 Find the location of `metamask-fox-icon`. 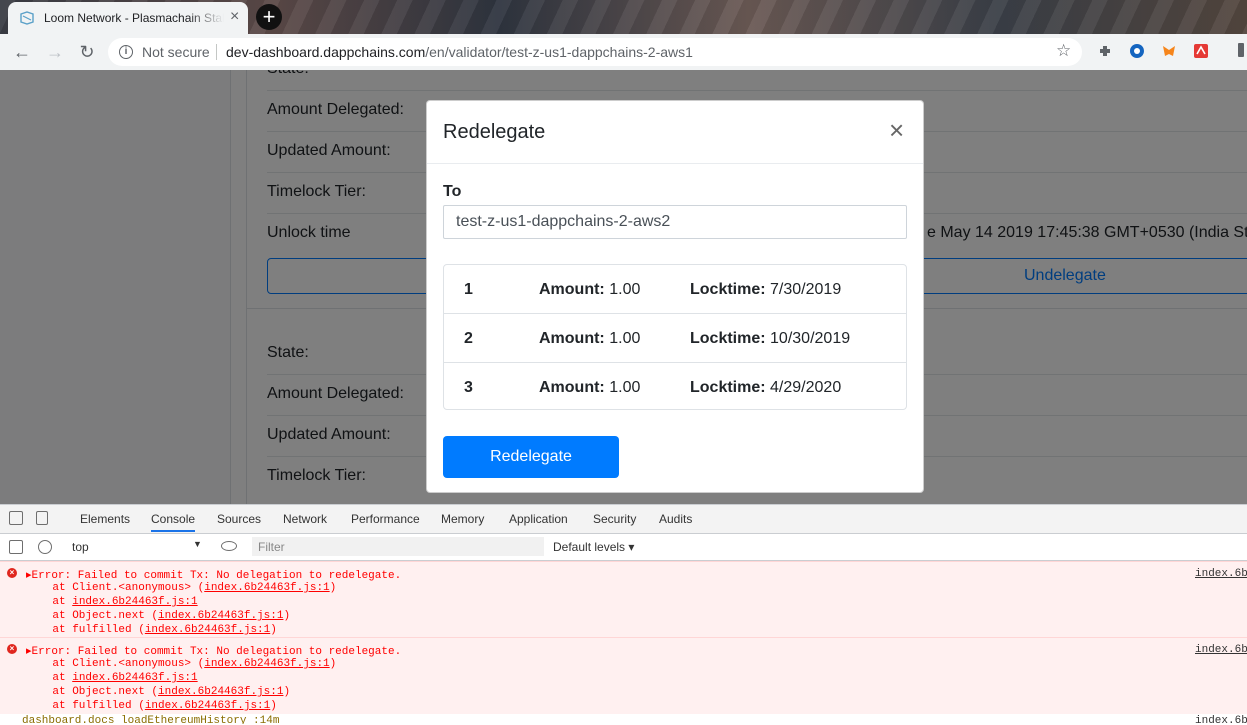

metamask-fox-icon is located at coordinates (1169, 51).